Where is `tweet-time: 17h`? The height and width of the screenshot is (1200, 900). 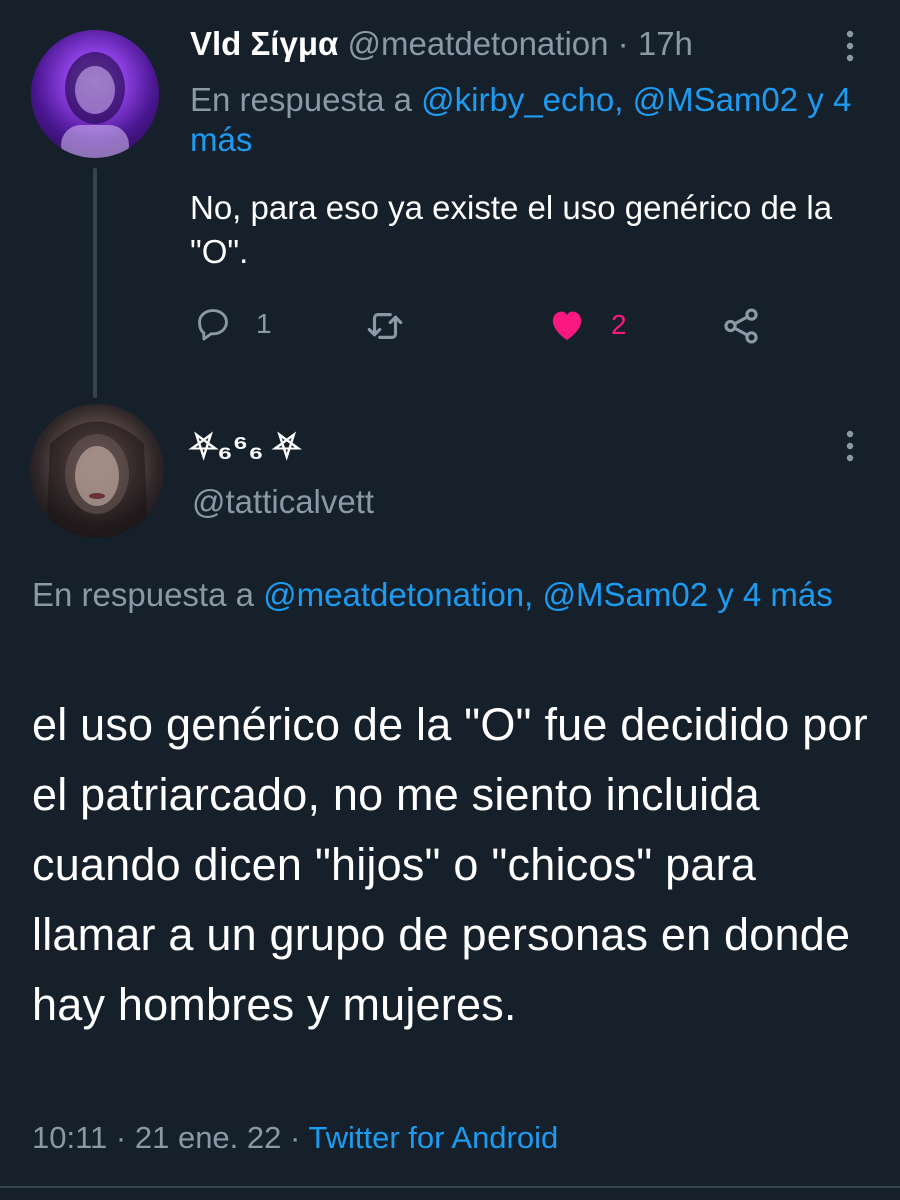 tweet-time: 17h is located at coordinates (665, 43).